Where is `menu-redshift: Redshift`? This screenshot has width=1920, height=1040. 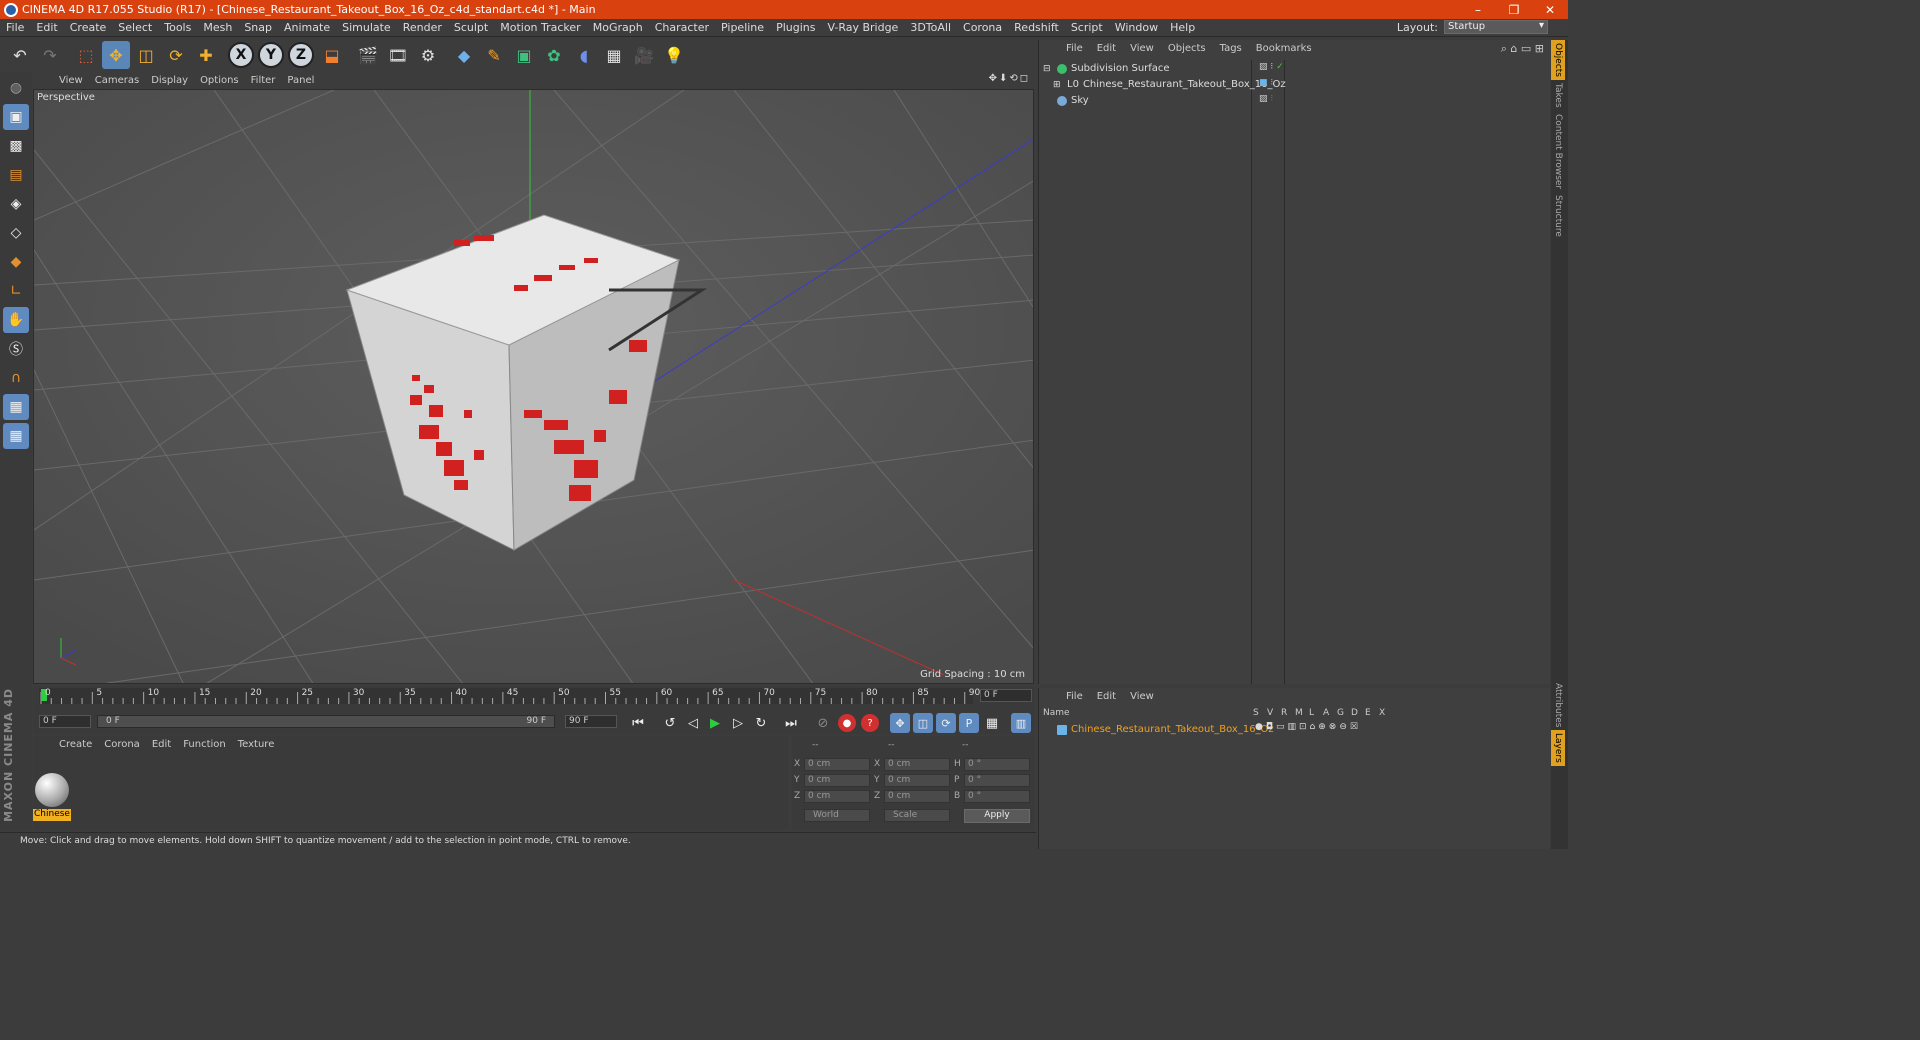 menu-redshift: Redshift is located at coordinates (1036, 27).